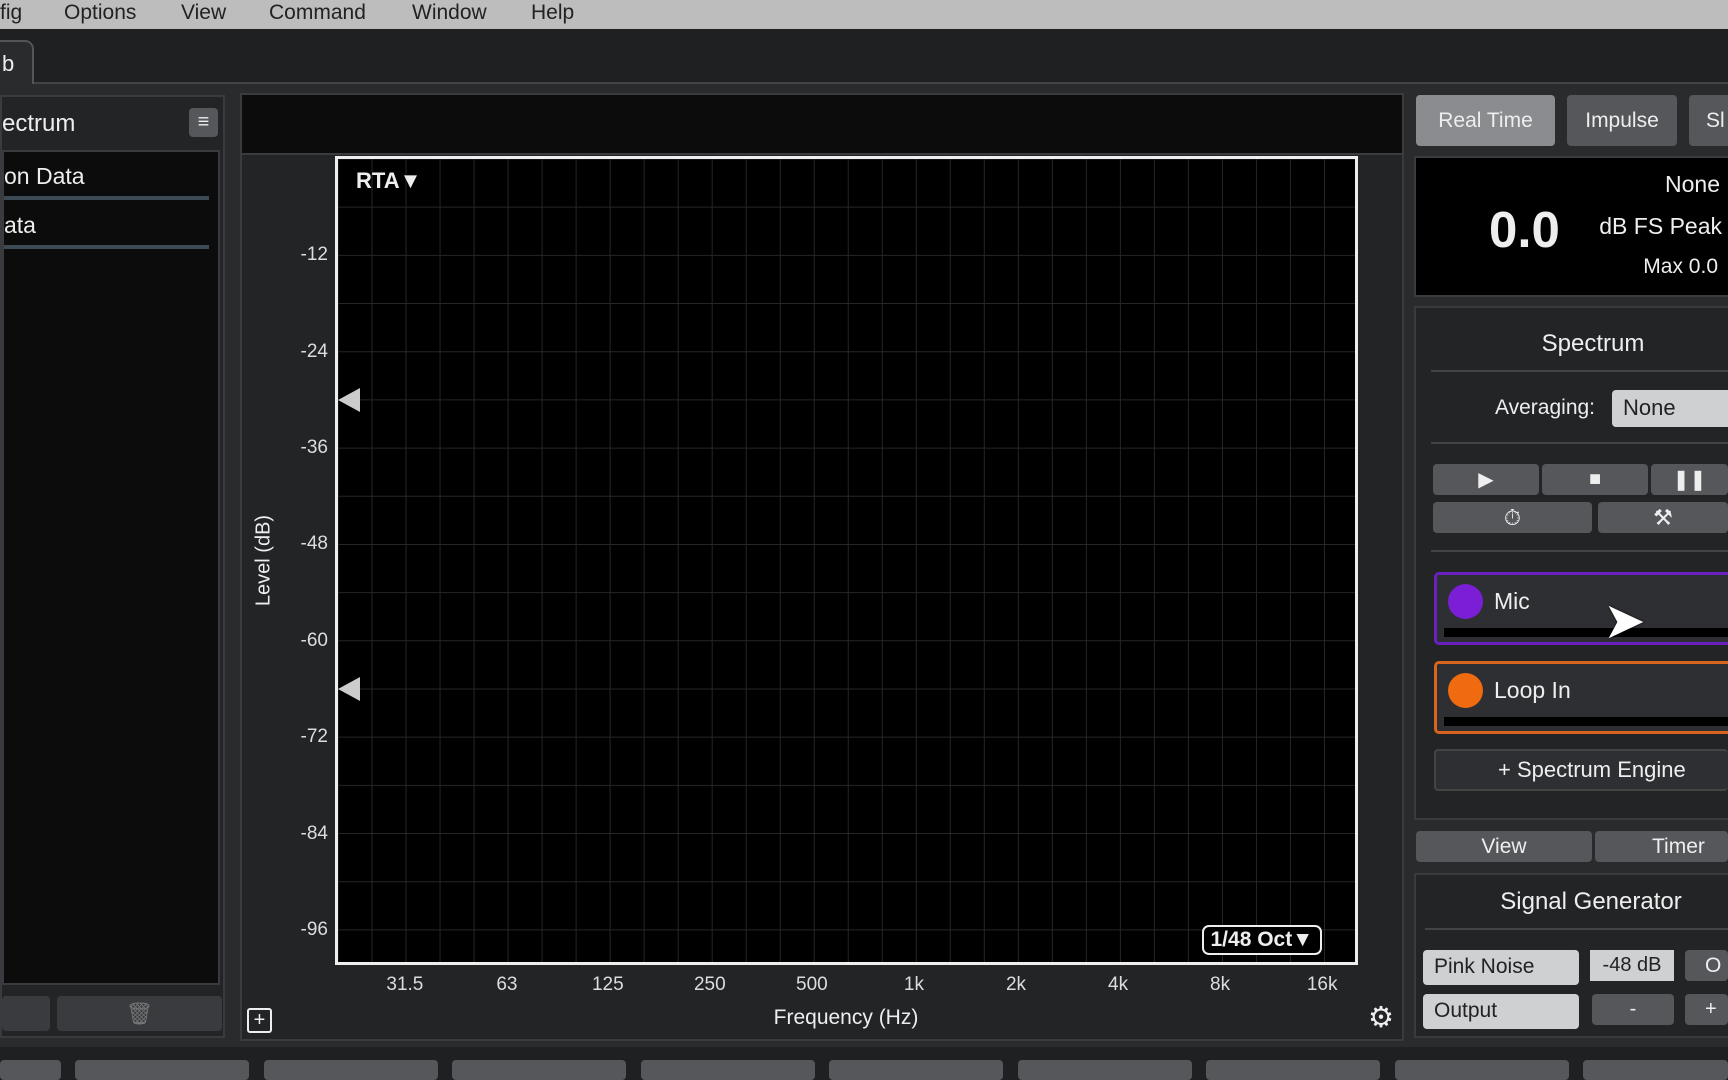 The width and height of the screenshot is (1728, 1080). What do you see at coordinates (1501, 967) in the screenshot?
I see `signal-type-select: Pink Noise` at bounding box center [1501, 967].